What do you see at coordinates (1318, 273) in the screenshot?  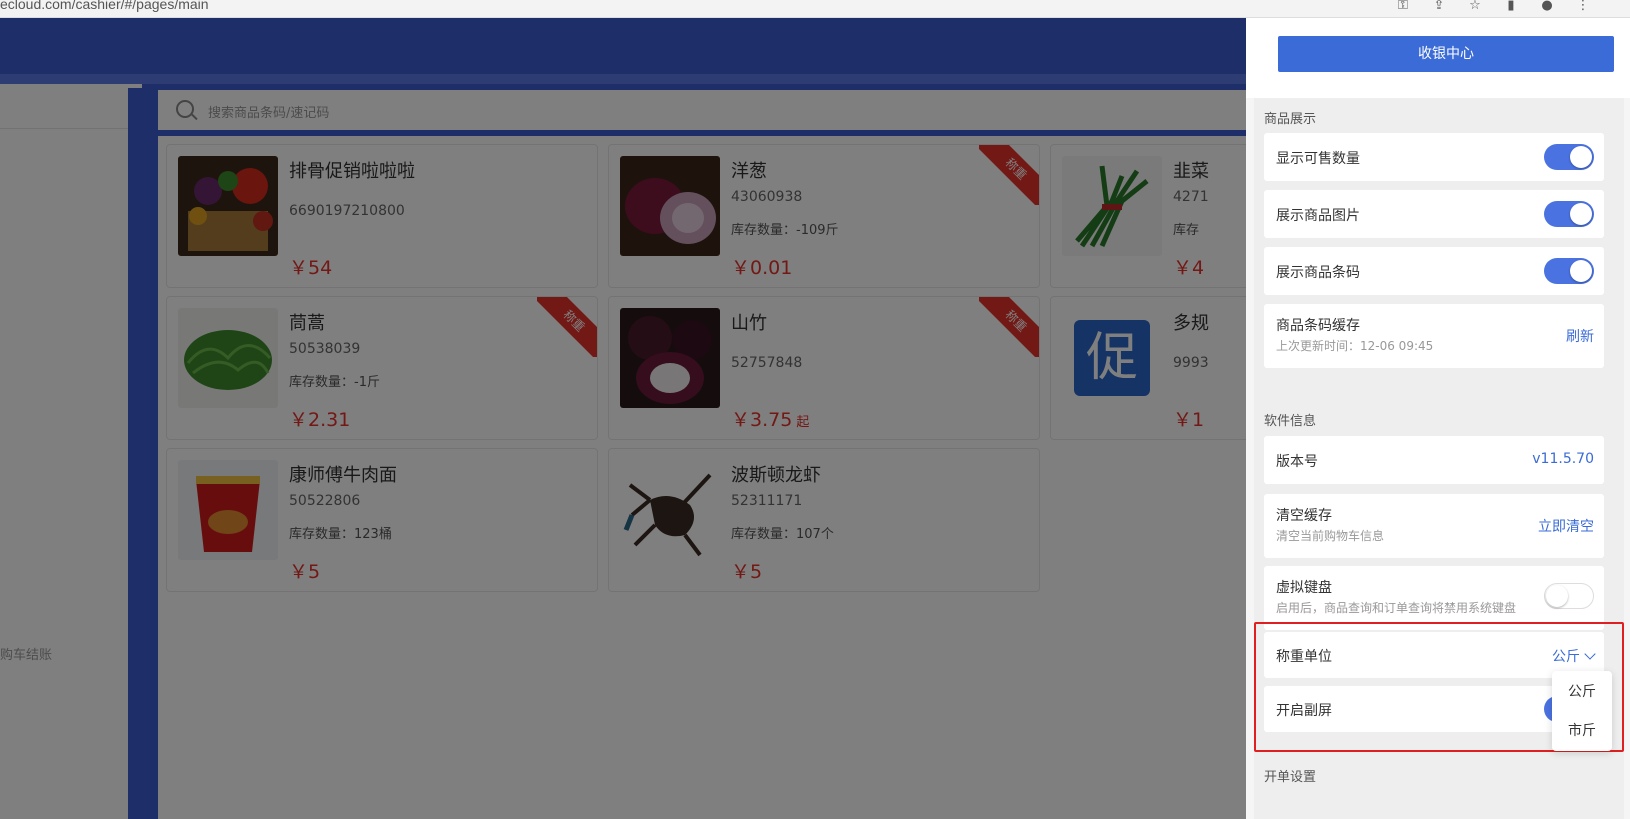 I see `row-label: 展示商品条码` at bounding box center [1318, 273].